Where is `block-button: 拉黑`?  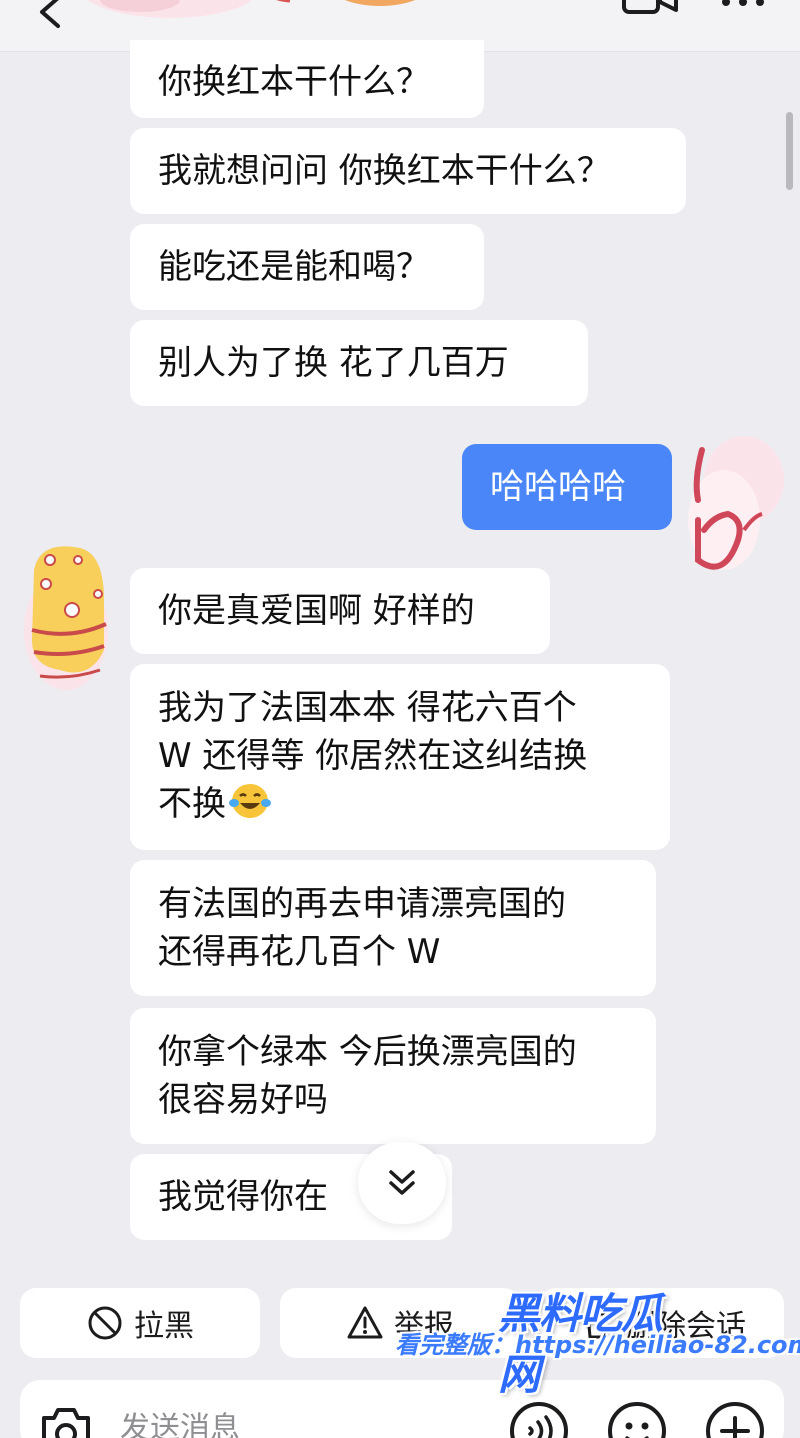 block-button: 拉黑 is located at coordinates (140, 1323).